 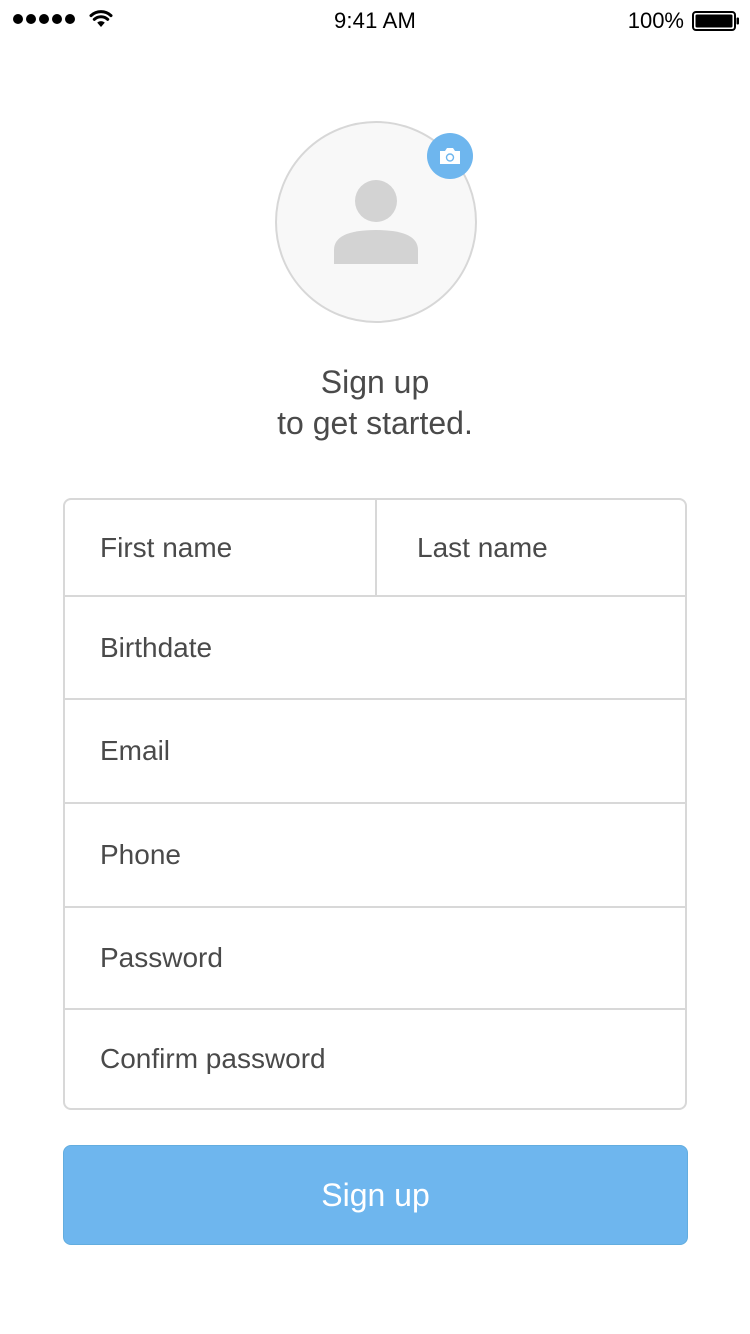 I want to click on password-row: Password, so click(x=375, y=959).